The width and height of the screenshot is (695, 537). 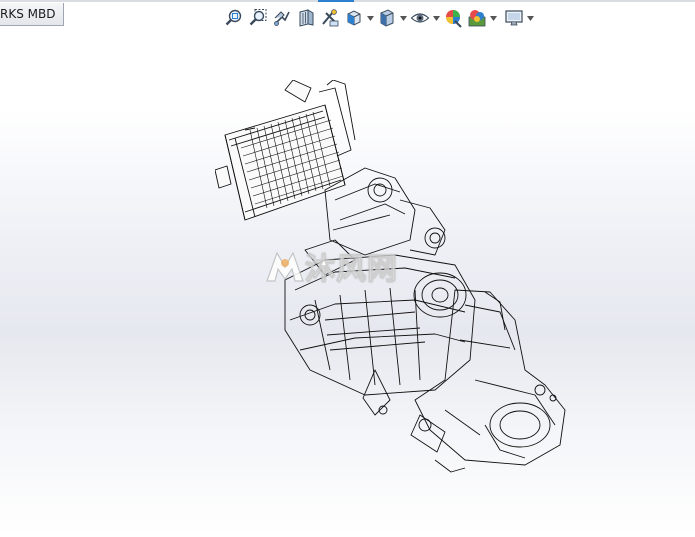 I want to click on edit-appearance-icon, so click(x=454, y=19).